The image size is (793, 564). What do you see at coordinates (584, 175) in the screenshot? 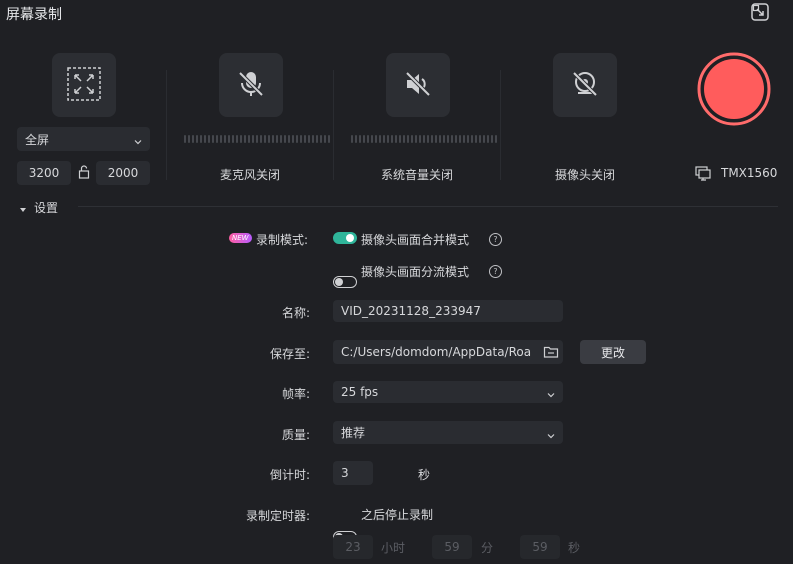
I see `camera-label: 摄像头关闭` at bounding box center [584, 175].